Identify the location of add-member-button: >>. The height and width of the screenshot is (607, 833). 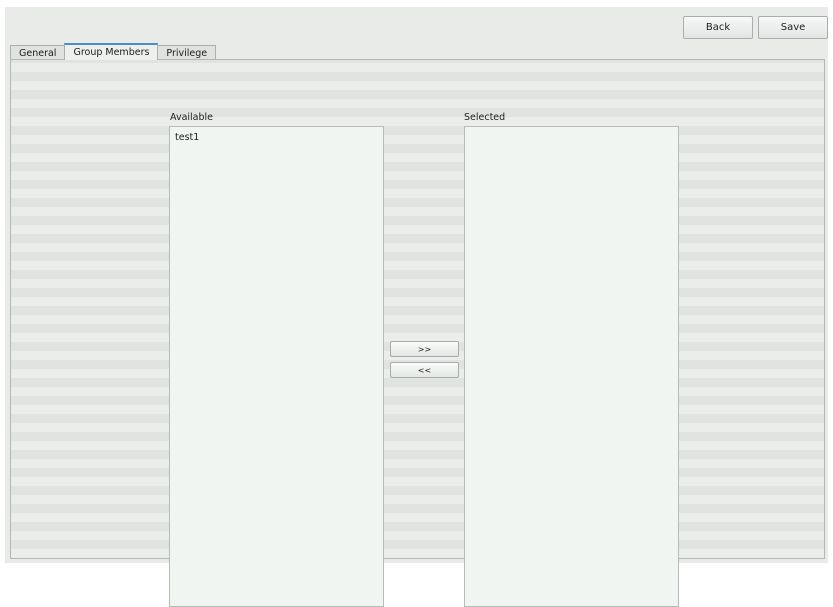
(424, 349).